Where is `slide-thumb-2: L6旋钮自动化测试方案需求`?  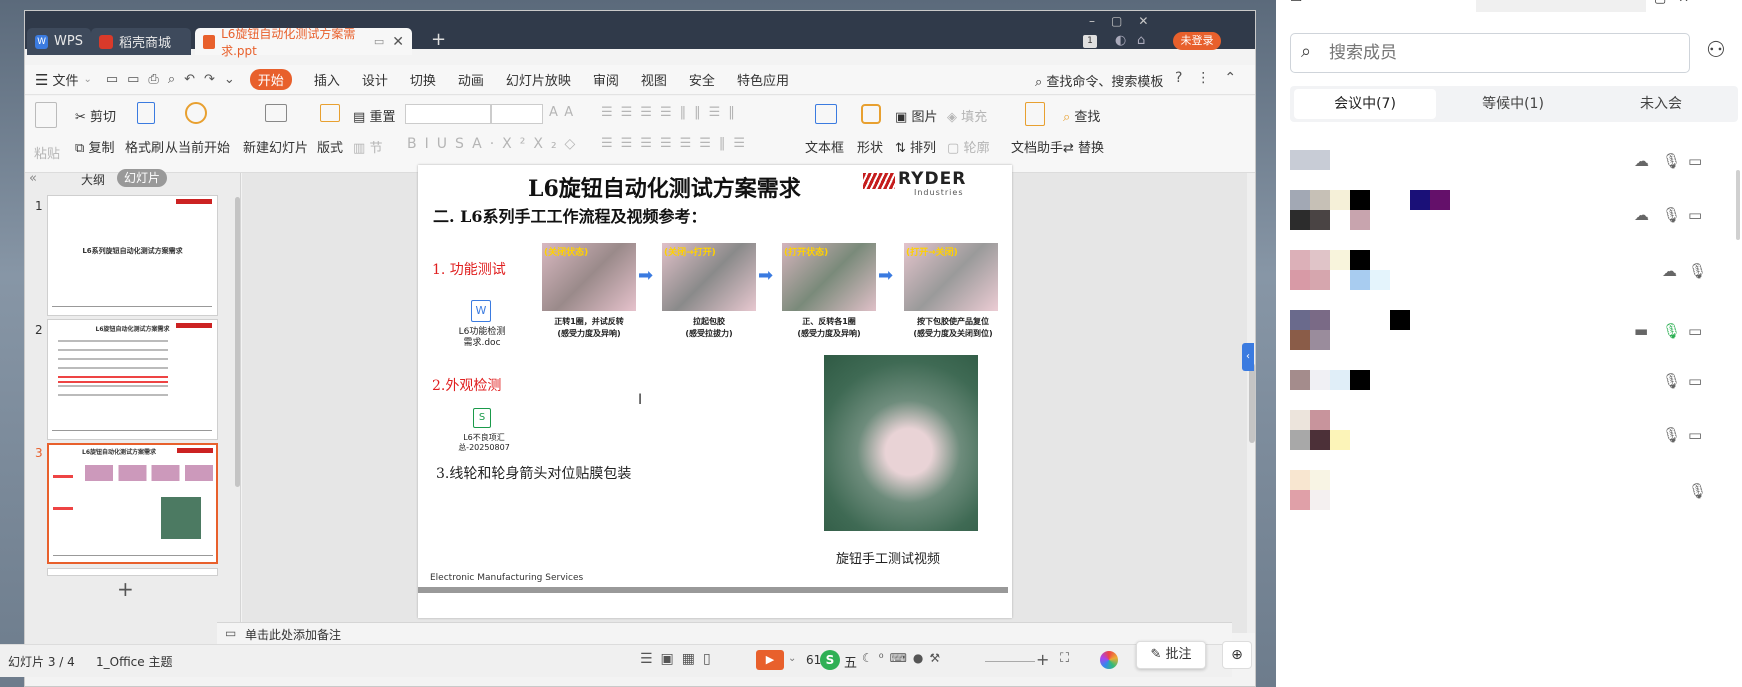
slide-thumb-2: L6旋钮自动化测试方案需求 is located at coordinates (132, 379).